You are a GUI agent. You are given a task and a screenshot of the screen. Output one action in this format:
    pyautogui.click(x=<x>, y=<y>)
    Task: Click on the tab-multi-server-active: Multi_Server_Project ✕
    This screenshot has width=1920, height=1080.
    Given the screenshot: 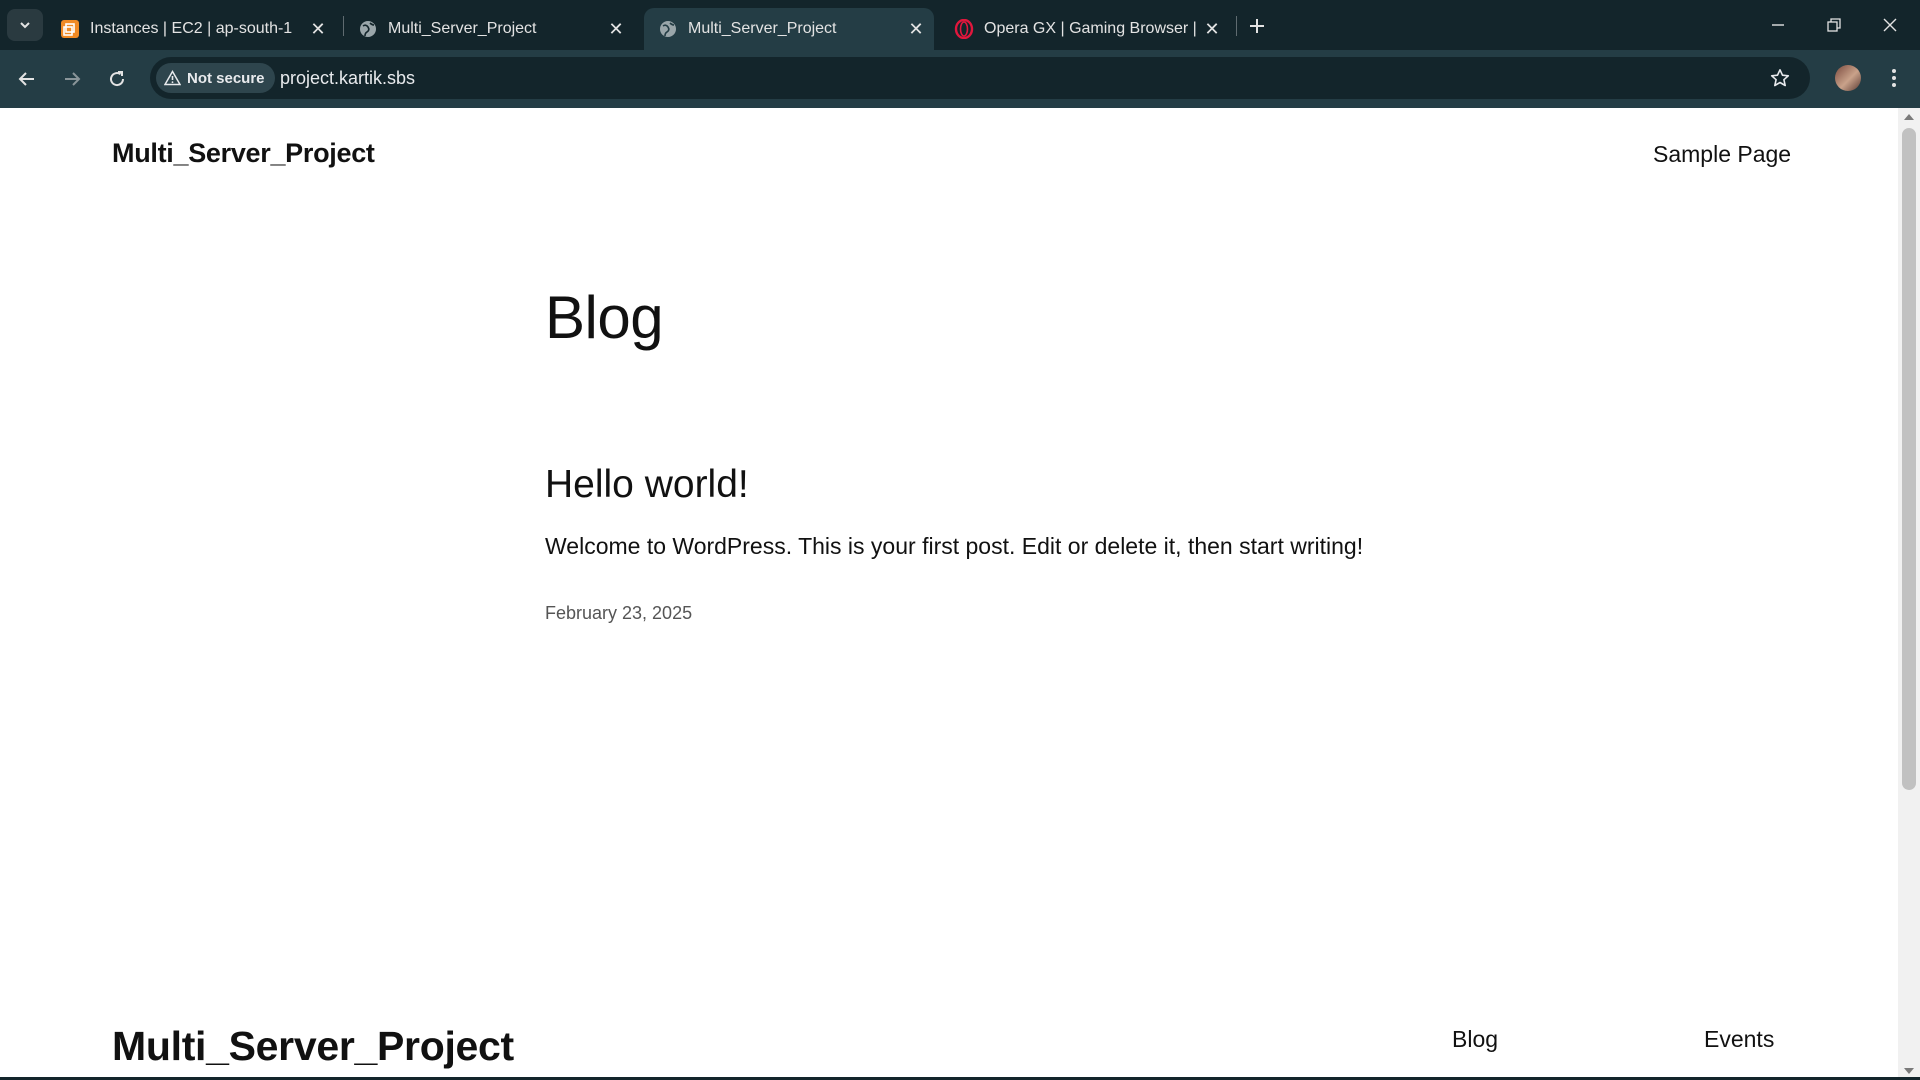 What is the action you would take?
    pyautogui.click(x=789, y=29)
    